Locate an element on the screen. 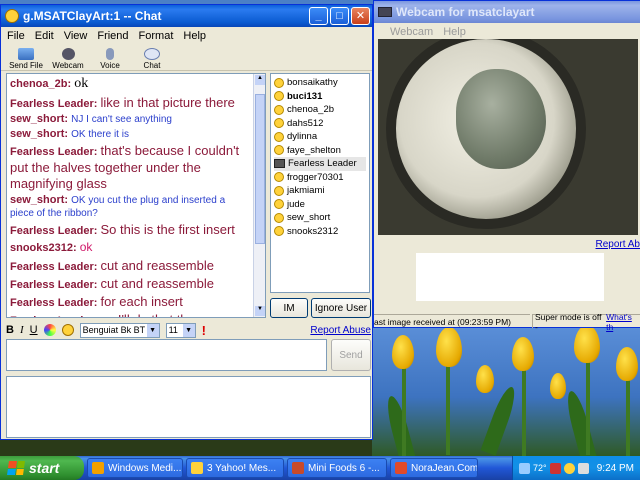 The width and height of the screenshot is (640, 480). user-list-item: jakmiami is located at coordinates (320, 191).